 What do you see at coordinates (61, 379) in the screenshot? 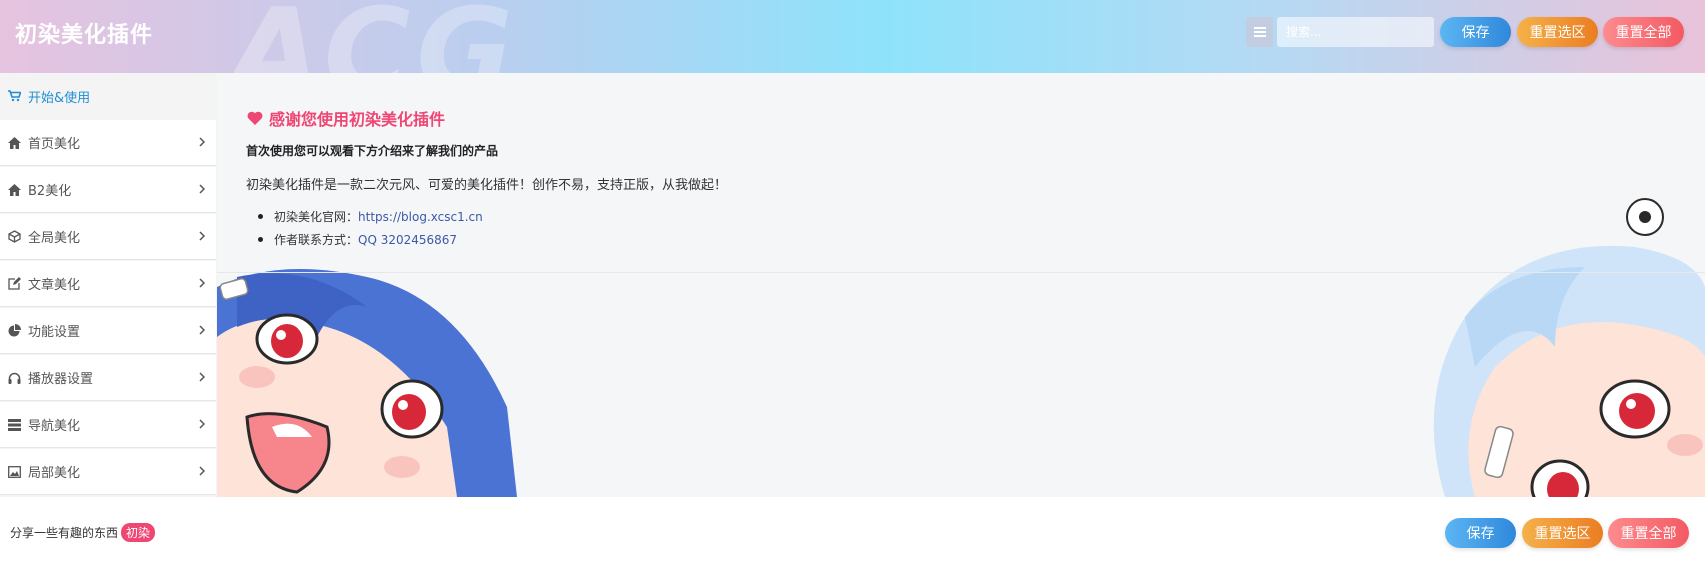
I see `sidebar-item-label: 播放器设置` at bounding box center [61, 379].